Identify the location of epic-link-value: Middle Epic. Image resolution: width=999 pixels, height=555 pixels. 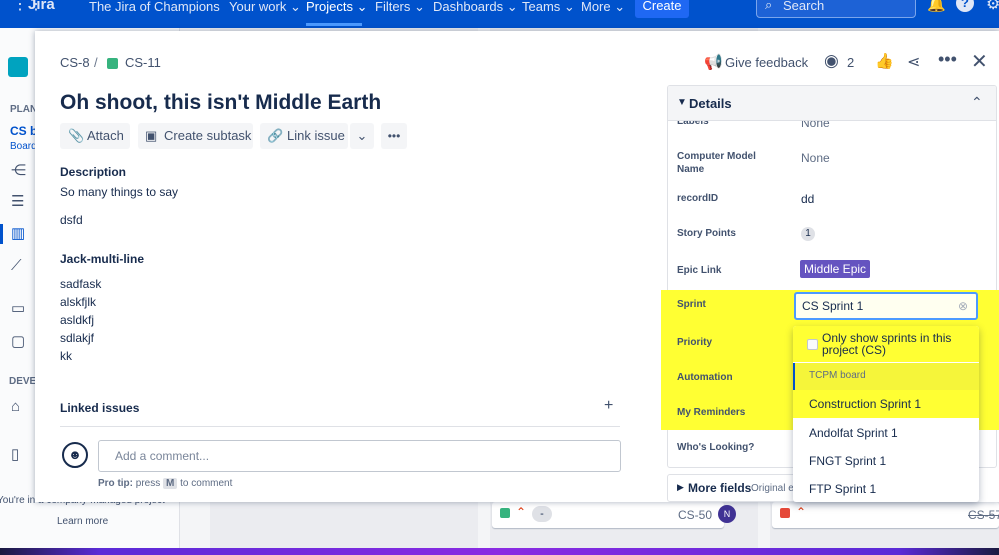
(835, 269).